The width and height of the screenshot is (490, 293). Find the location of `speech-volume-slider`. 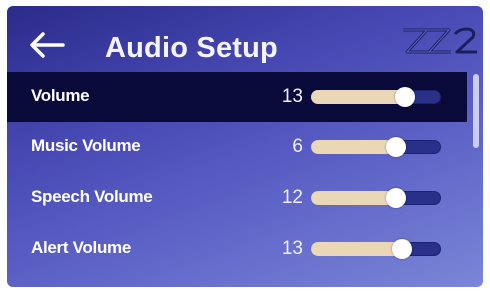

speech-volume-slider is located at coordinates (376, 198).